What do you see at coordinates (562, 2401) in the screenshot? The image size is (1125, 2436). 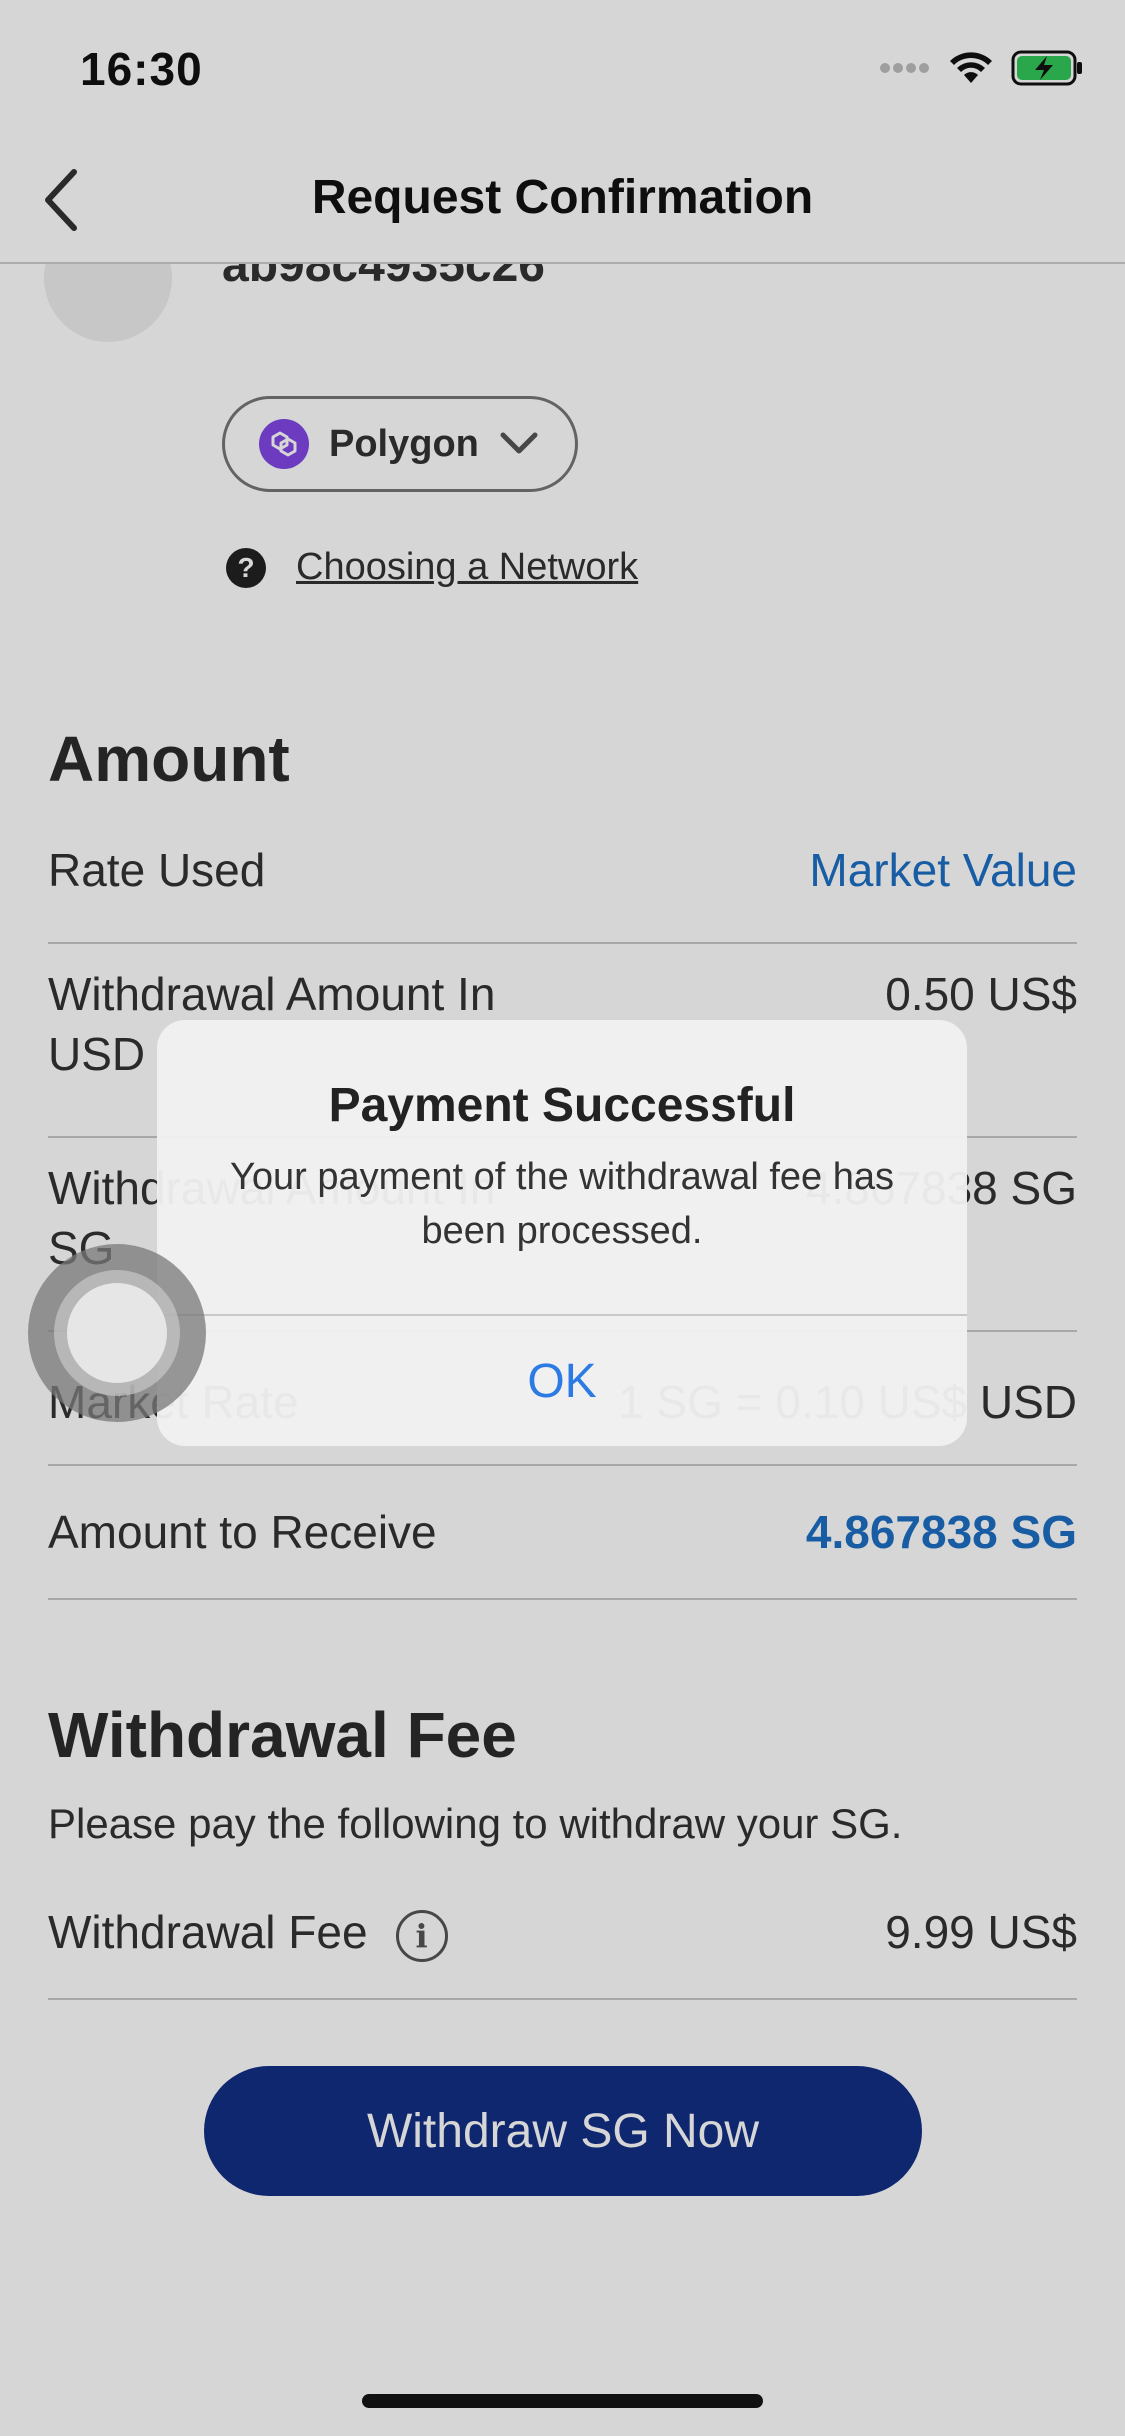 I see `home-indicator` at bounding box center [562, 2401].